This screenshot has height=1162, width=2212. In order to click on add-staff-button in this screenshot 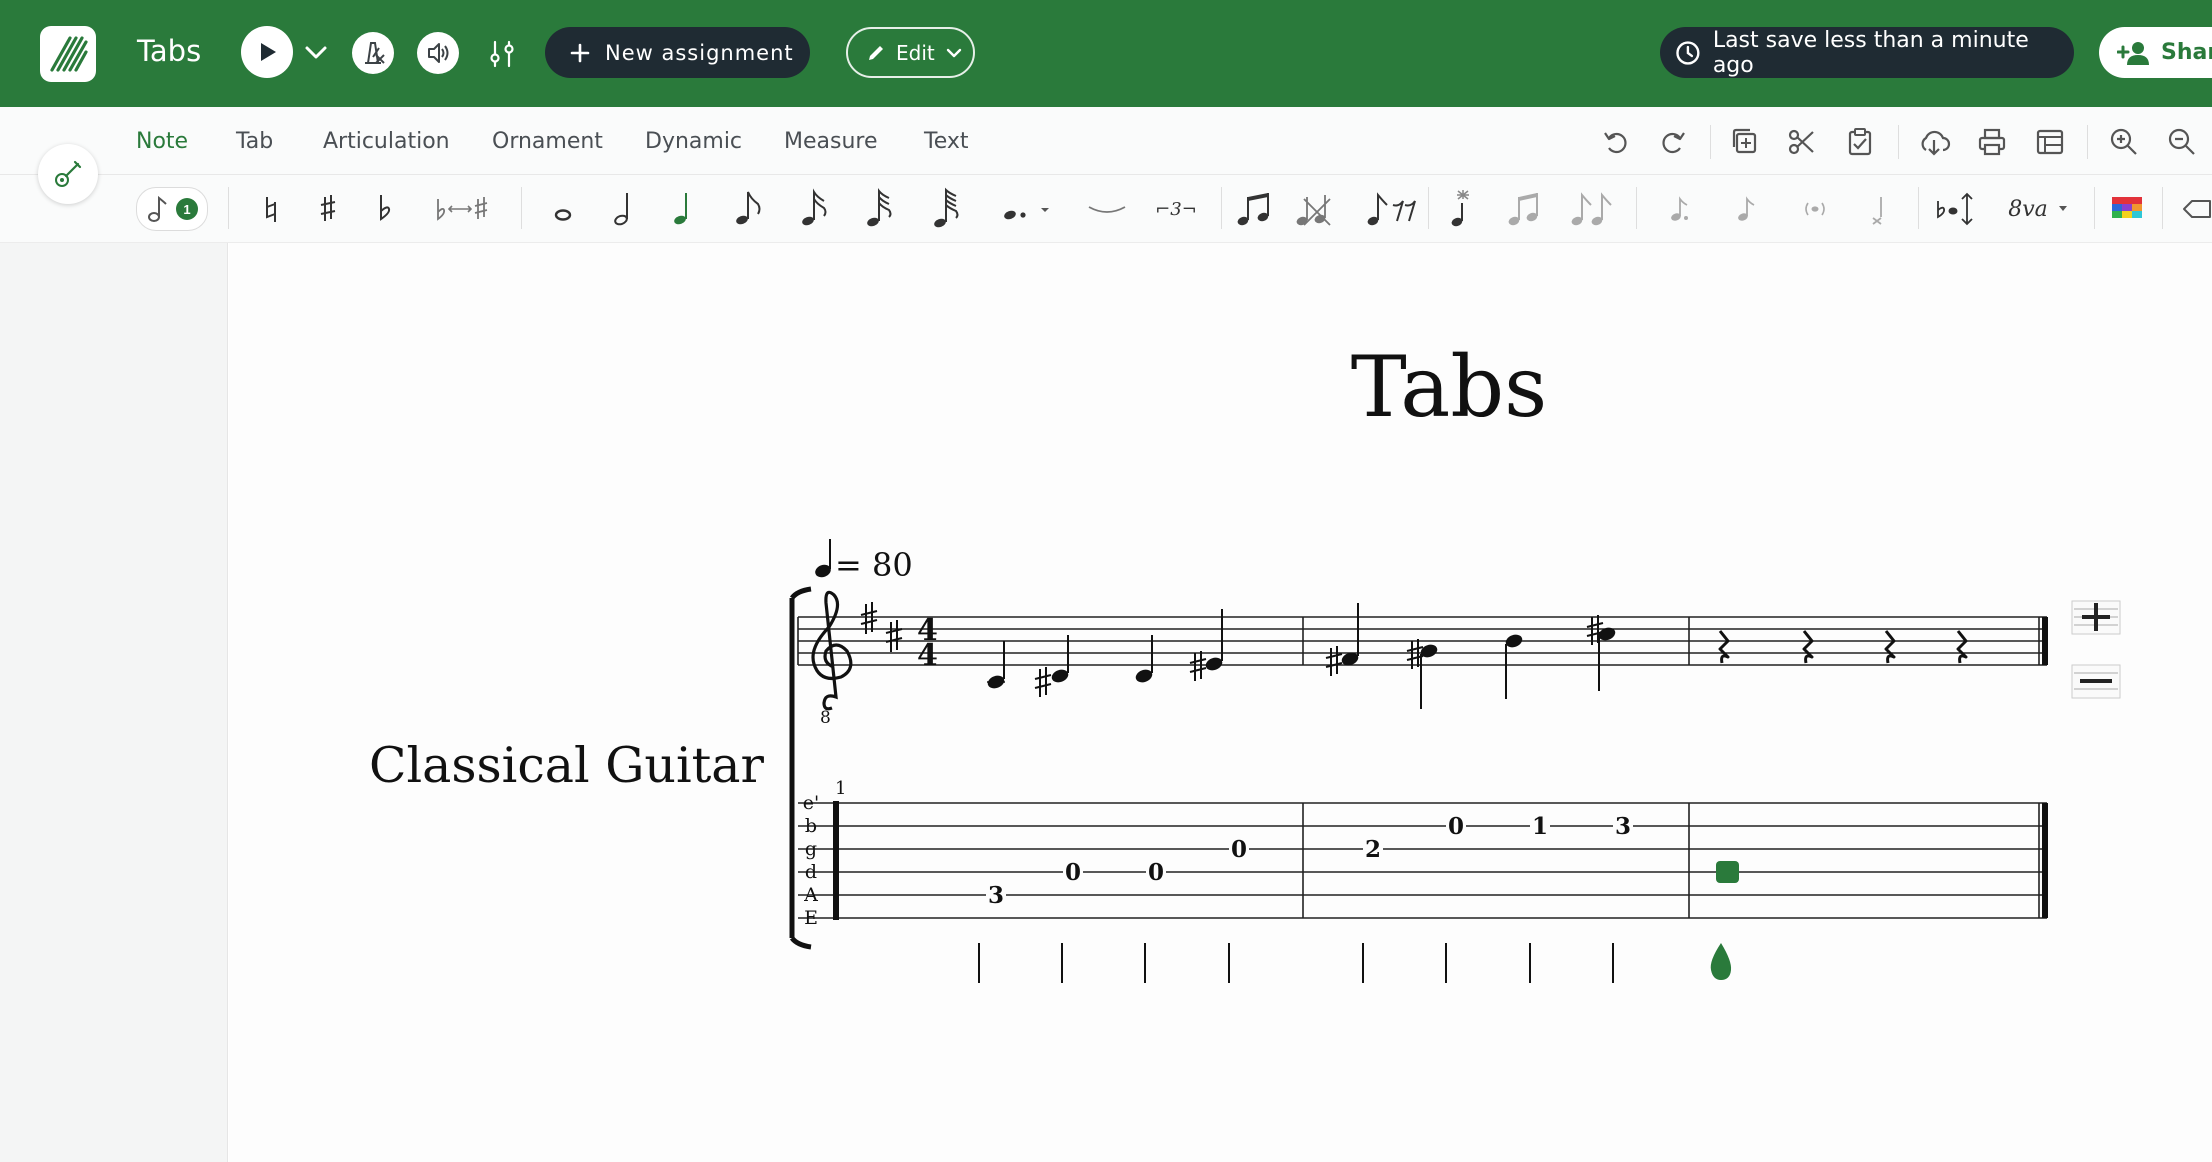, I will do `click(2096, 617)`.